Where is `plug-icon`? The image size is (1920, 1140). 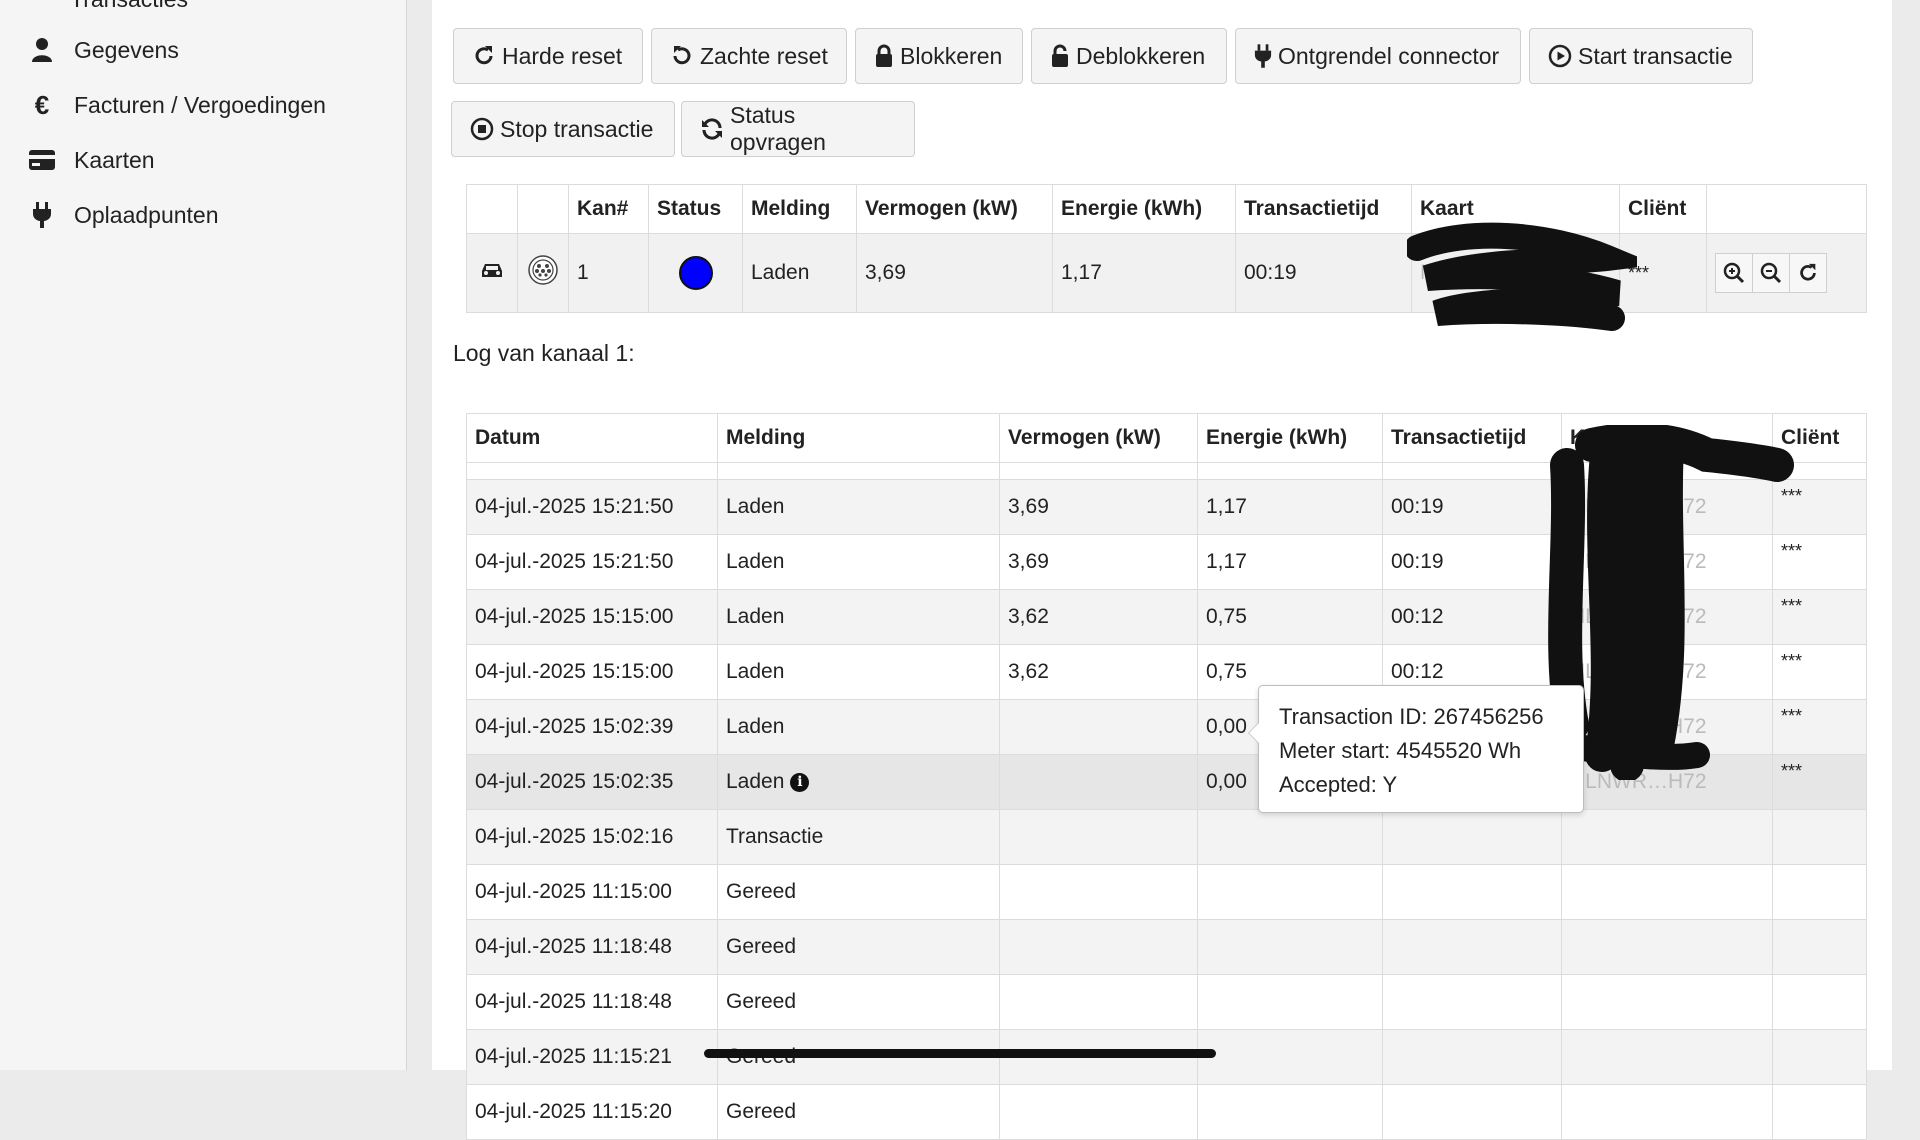 plug-icon is located at coordinates (1263, 56).